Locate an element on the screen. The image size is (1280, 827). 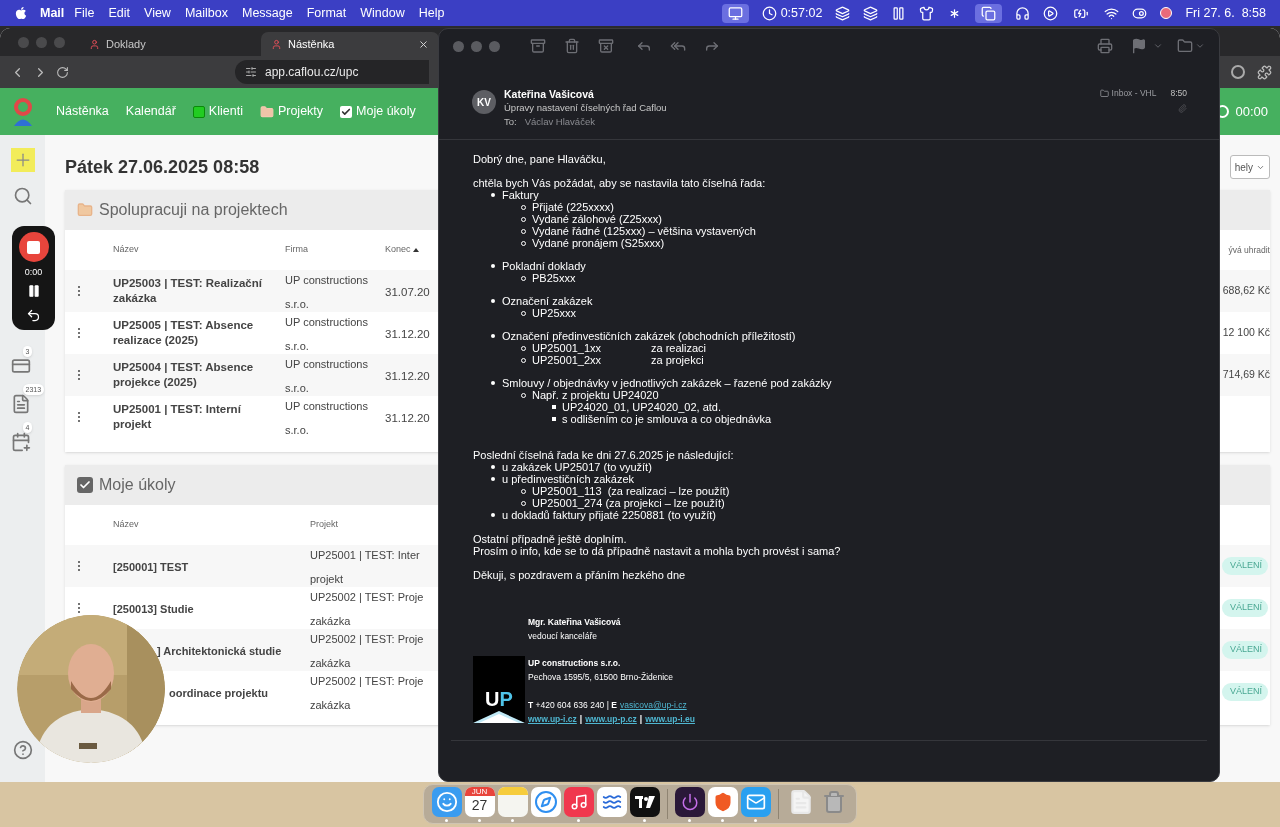
project-name: UP25004 | TEST: Absence projekce (2025) is located at coordinates (197, 375).